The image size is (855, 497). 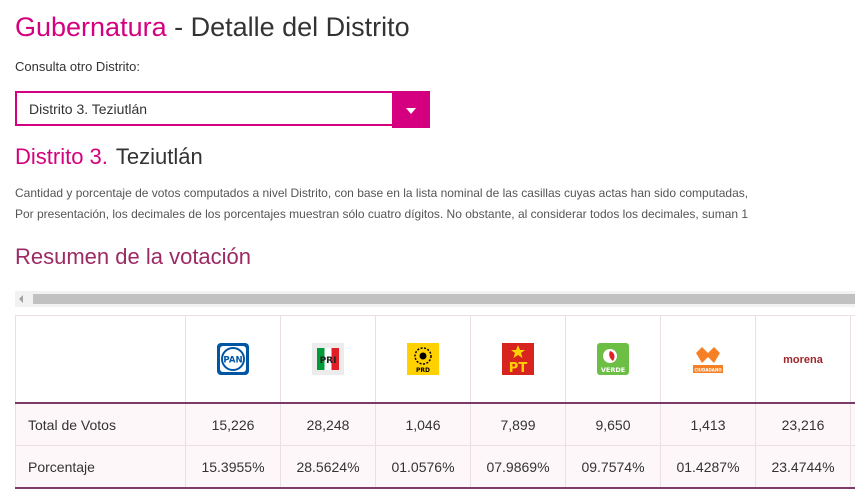 I want to click on total-votes-mc: 1,413, so click(x=708, y=424).